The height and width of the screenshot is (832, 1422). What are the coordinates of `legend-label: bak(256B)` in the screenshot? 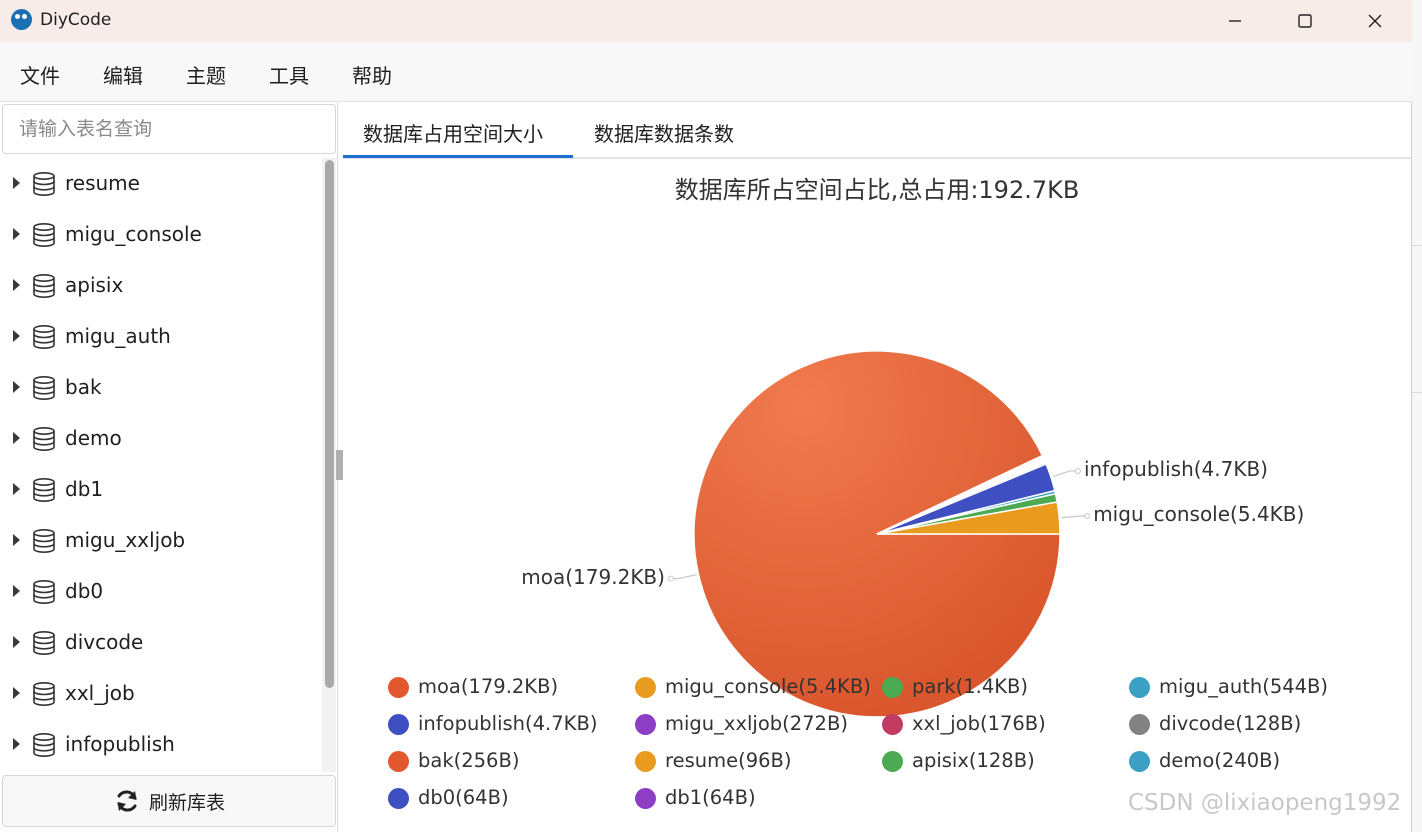 It's located at (469, 760).